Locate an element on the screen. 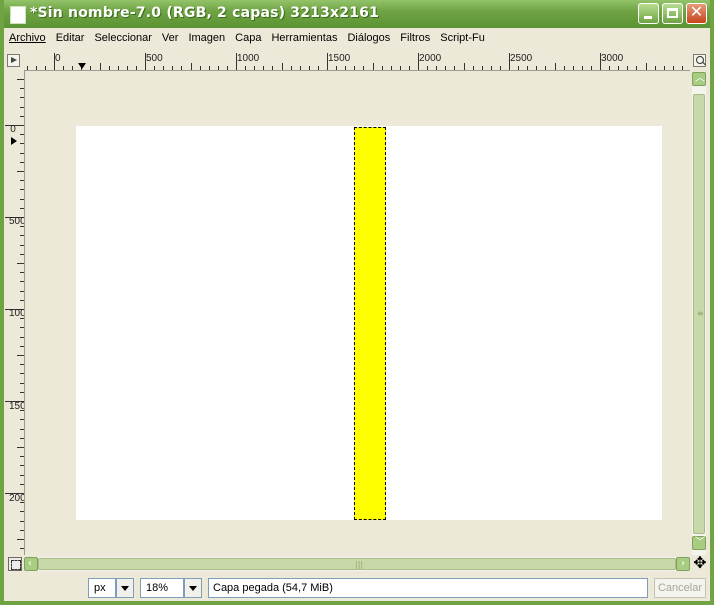 The image size is (714, 605). horizontal-ruler-ticks is located at coordinates (355, 61).